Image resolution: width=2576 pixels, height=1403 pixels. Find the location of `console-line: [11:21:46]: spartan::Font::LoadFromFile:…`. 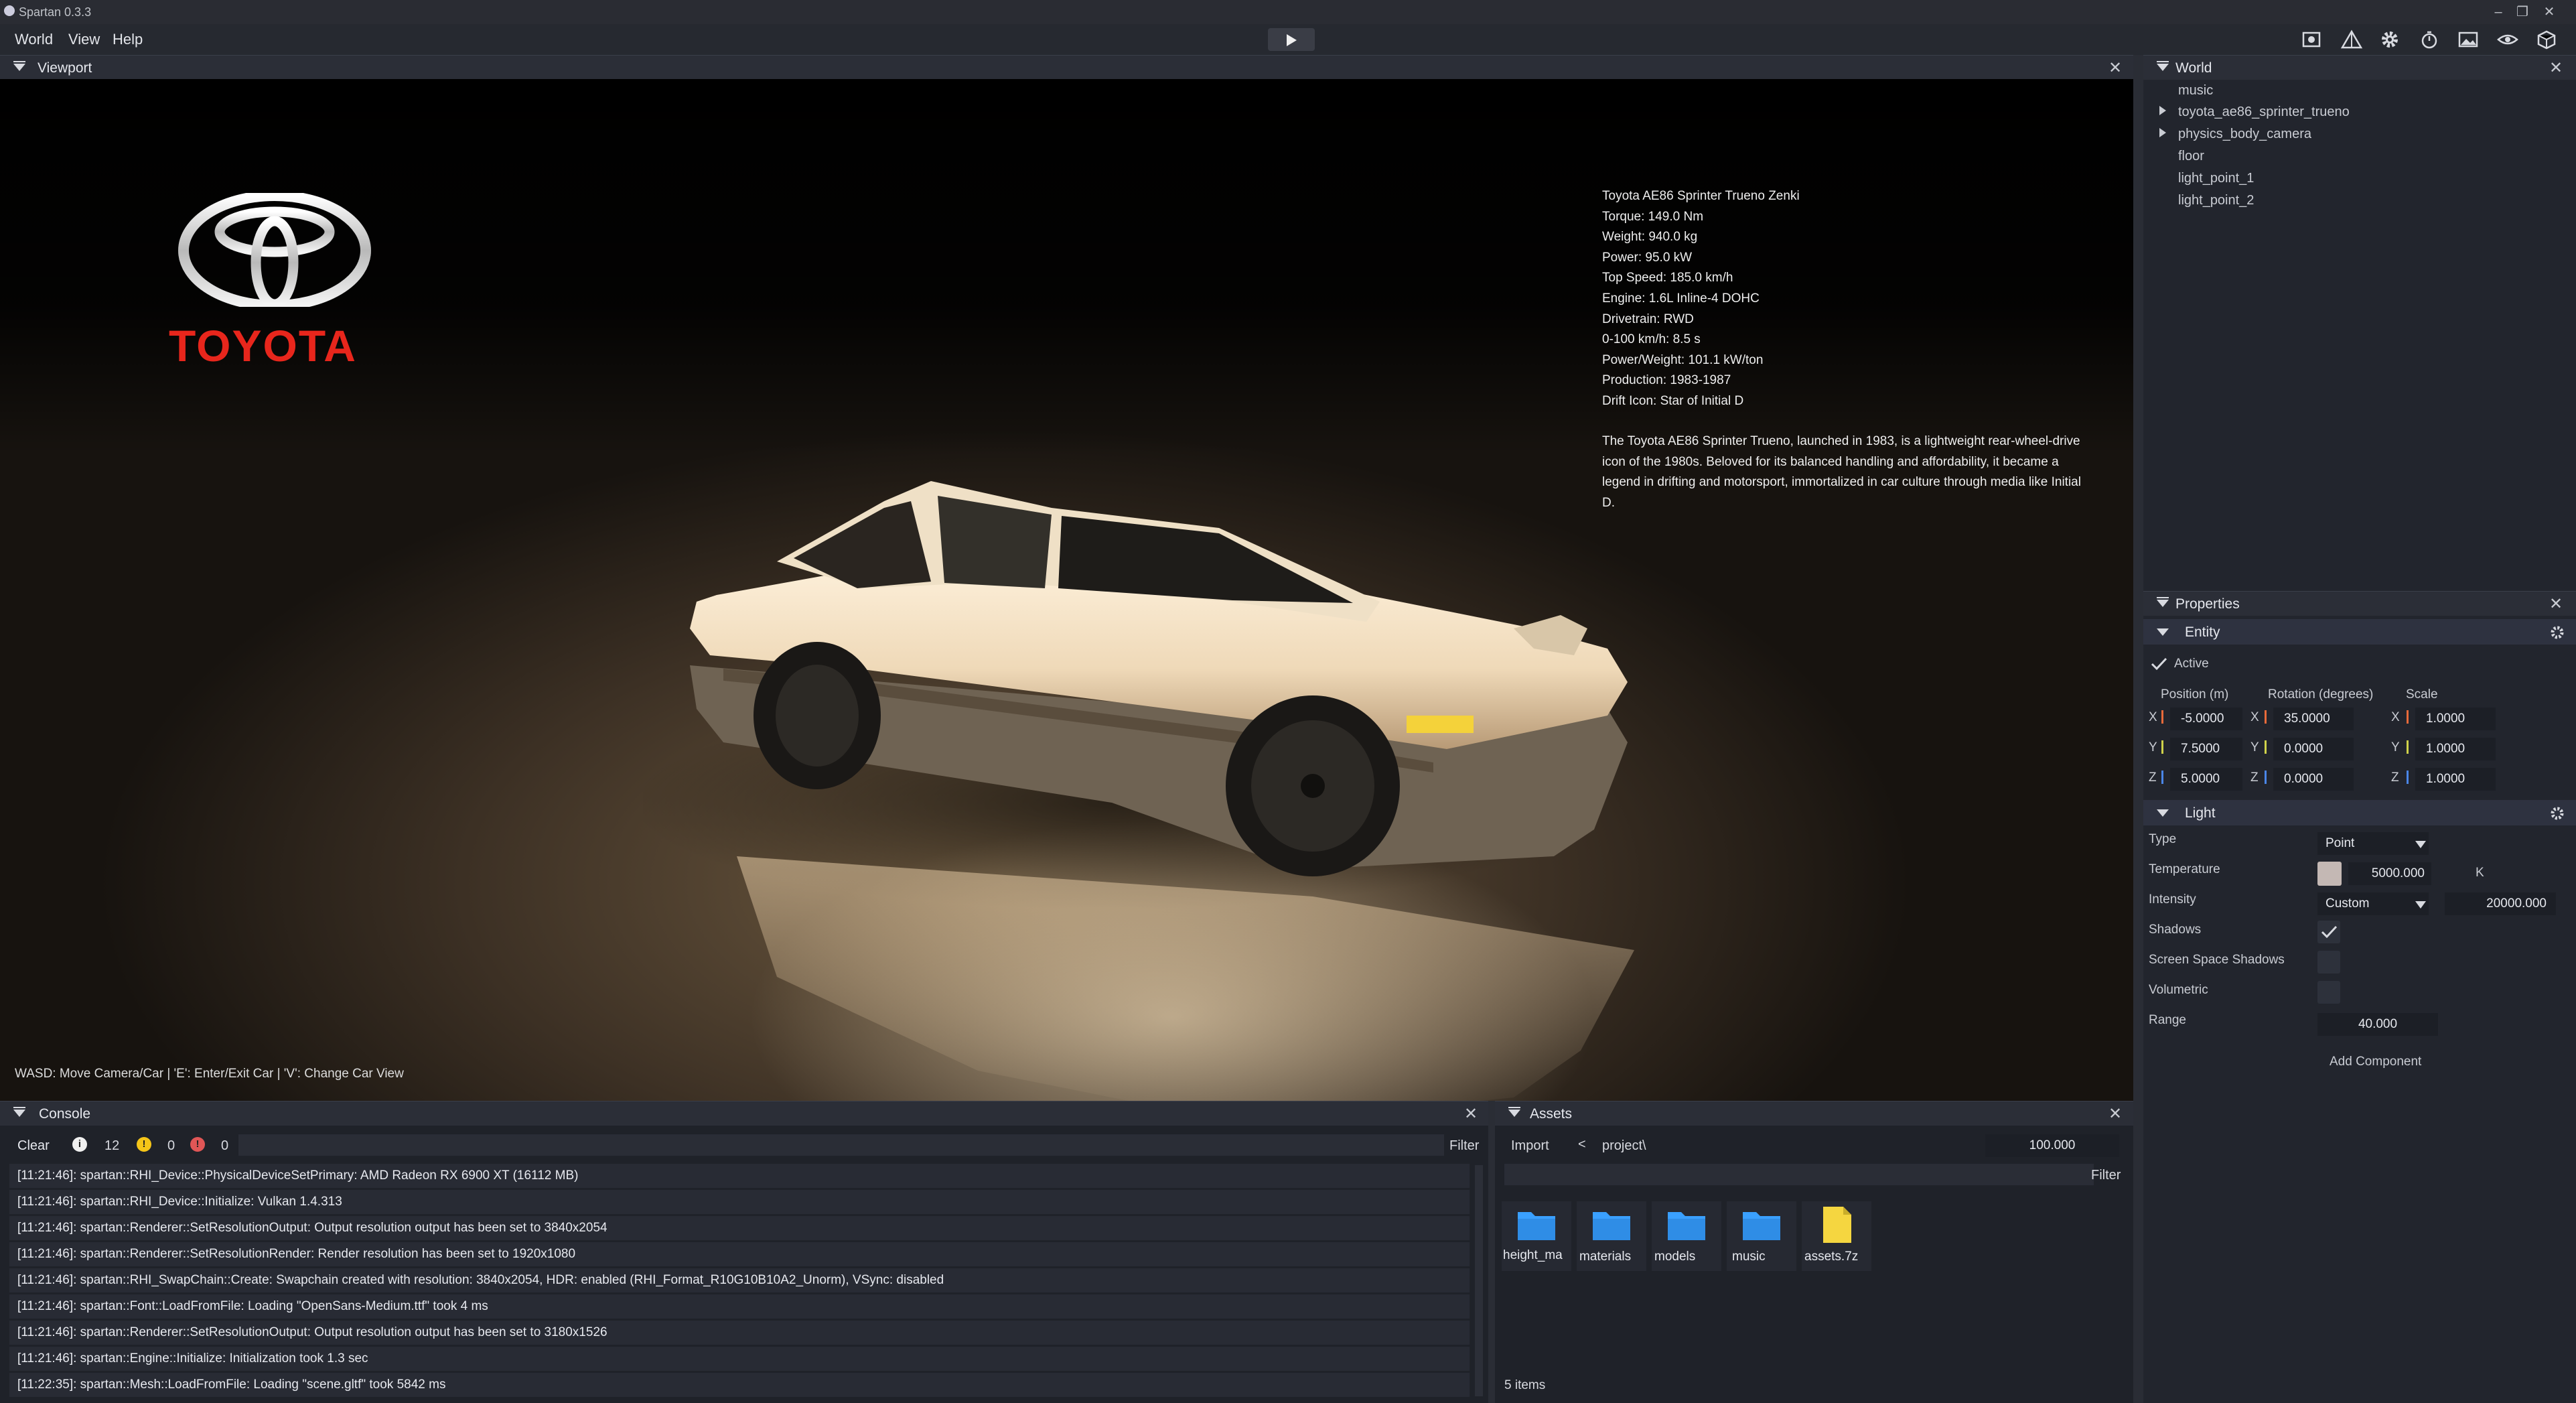

console-line: [11:21:46]: spartan::Font::LoadFromFile:… is located at coordinates (739, 1306).